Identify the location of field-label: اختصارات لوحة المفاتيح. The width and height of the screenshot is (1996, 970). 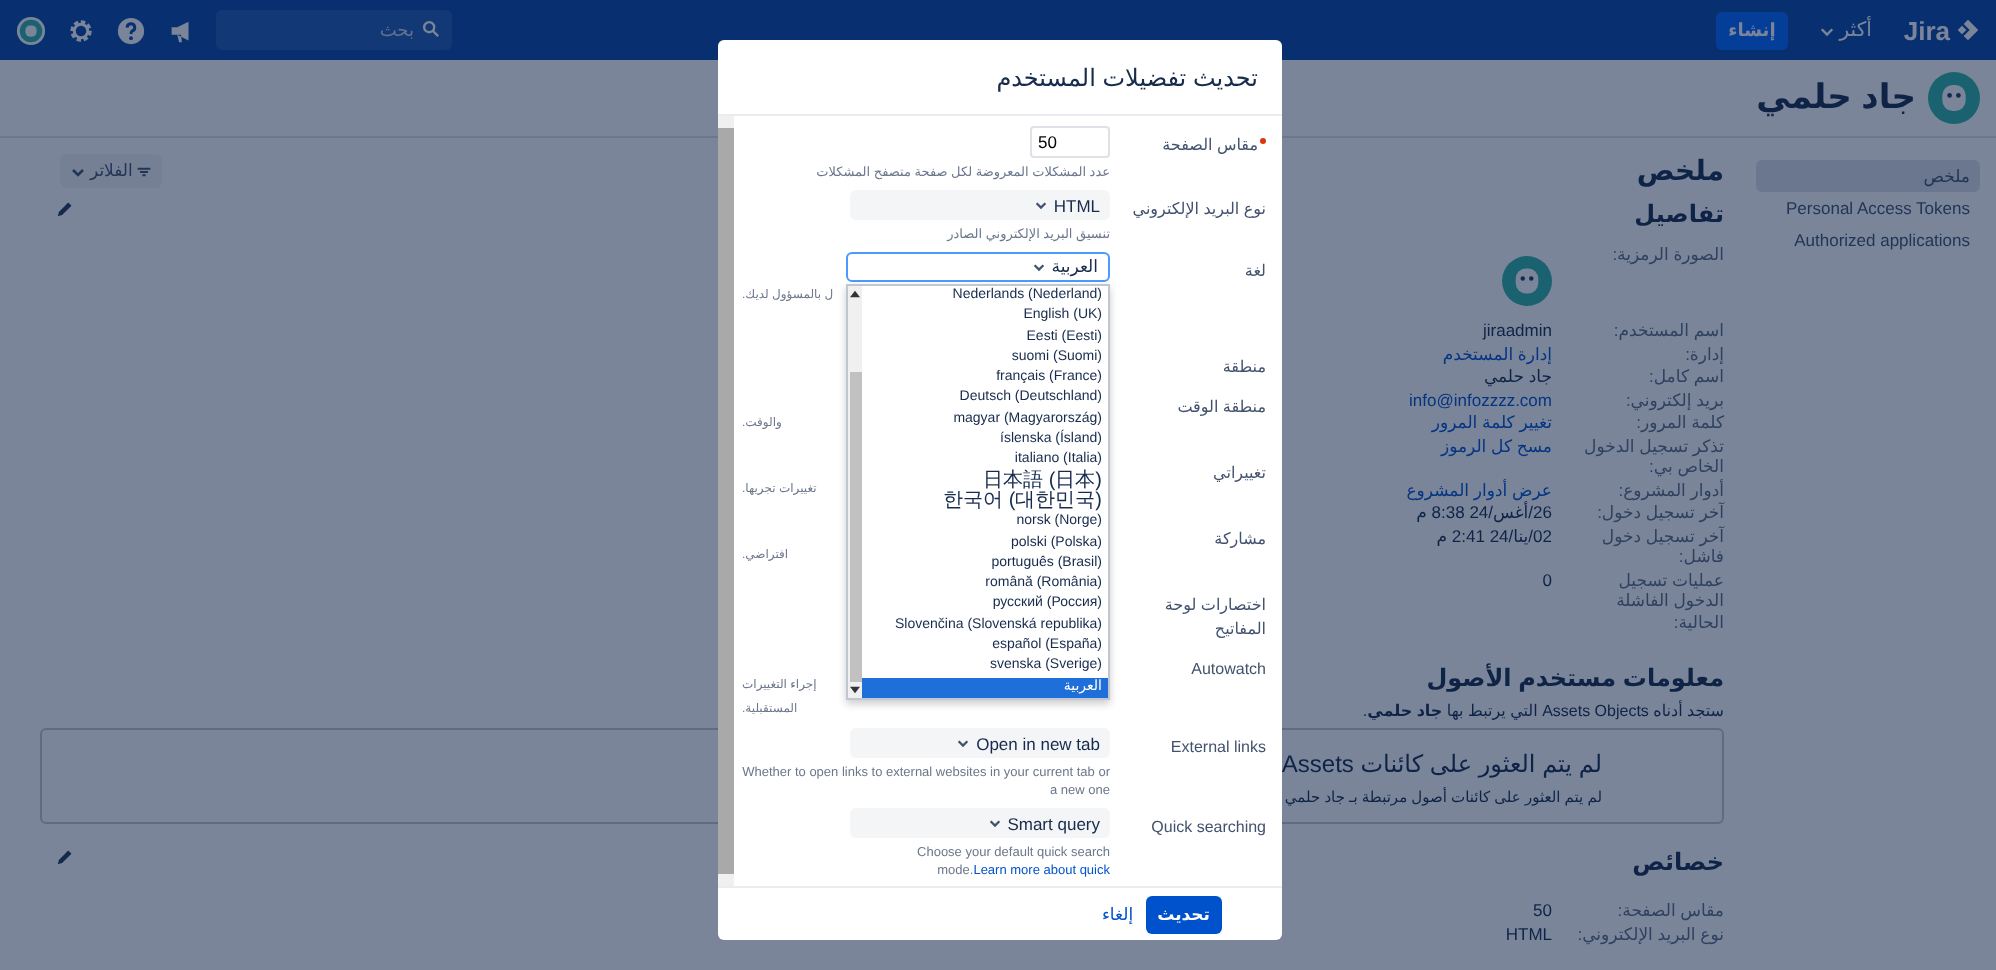
(1214, 618).